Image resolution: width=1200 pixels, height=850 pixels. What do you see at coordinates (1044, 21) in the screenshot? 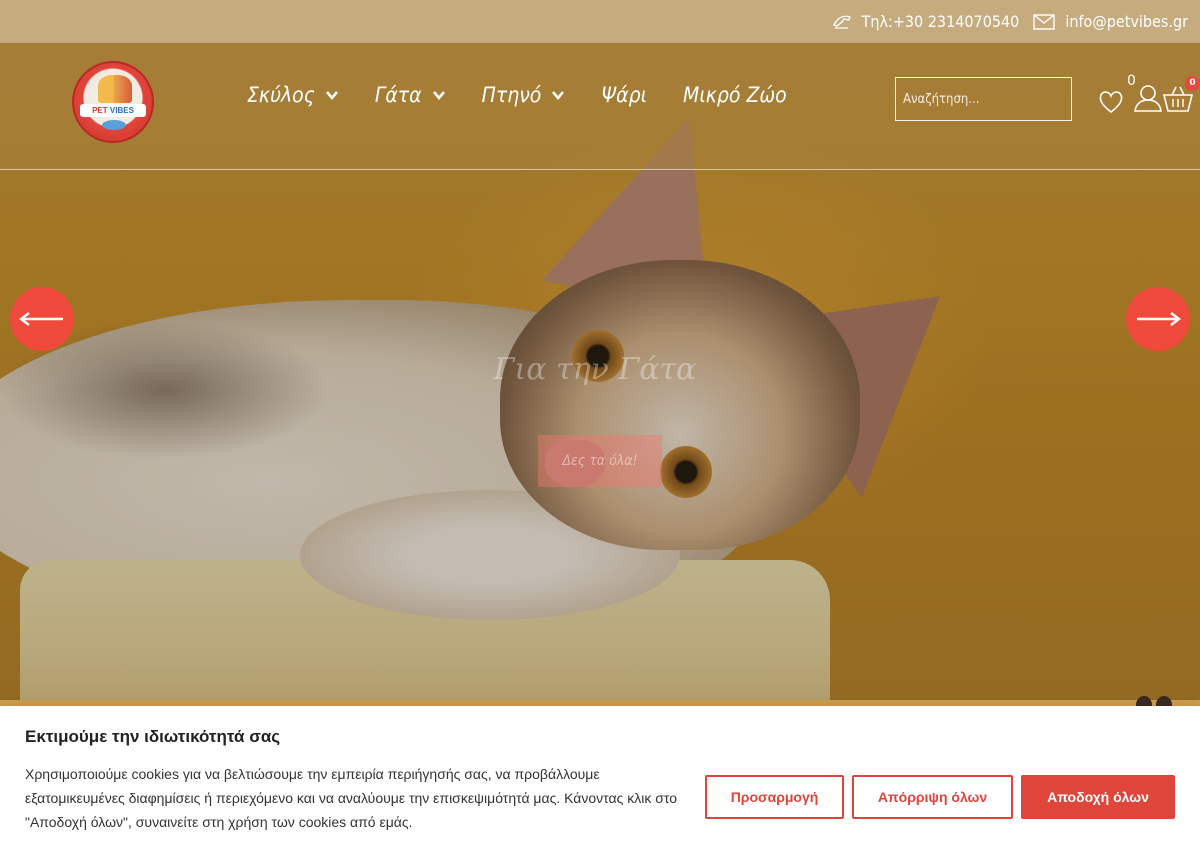
I see `mail-icon` at bounding box center [1044, 21].